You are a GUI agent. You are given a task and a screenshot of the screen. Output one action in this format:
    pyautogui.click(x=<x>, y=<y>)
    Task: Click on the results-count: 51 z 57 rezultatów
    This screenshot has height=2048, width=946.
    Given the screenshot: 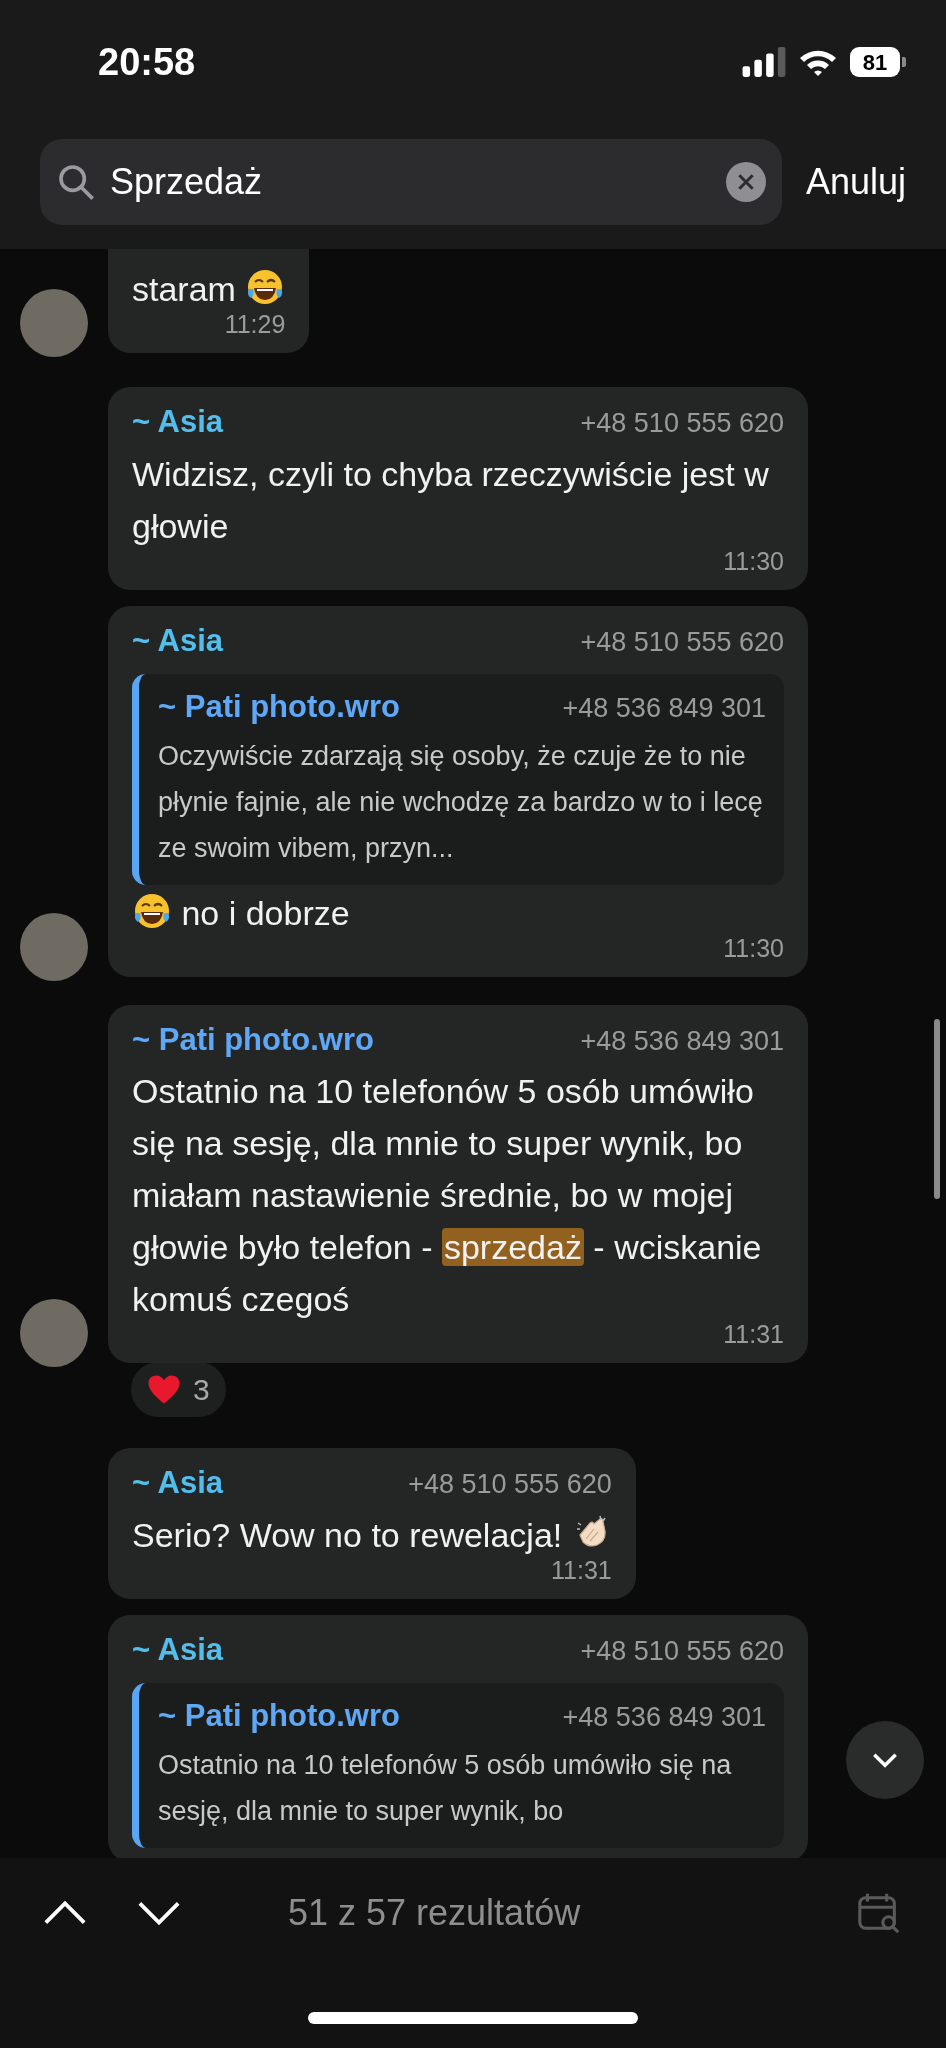 What is the action you would take?
    pyautogui.click(x=435, y=1913)
    